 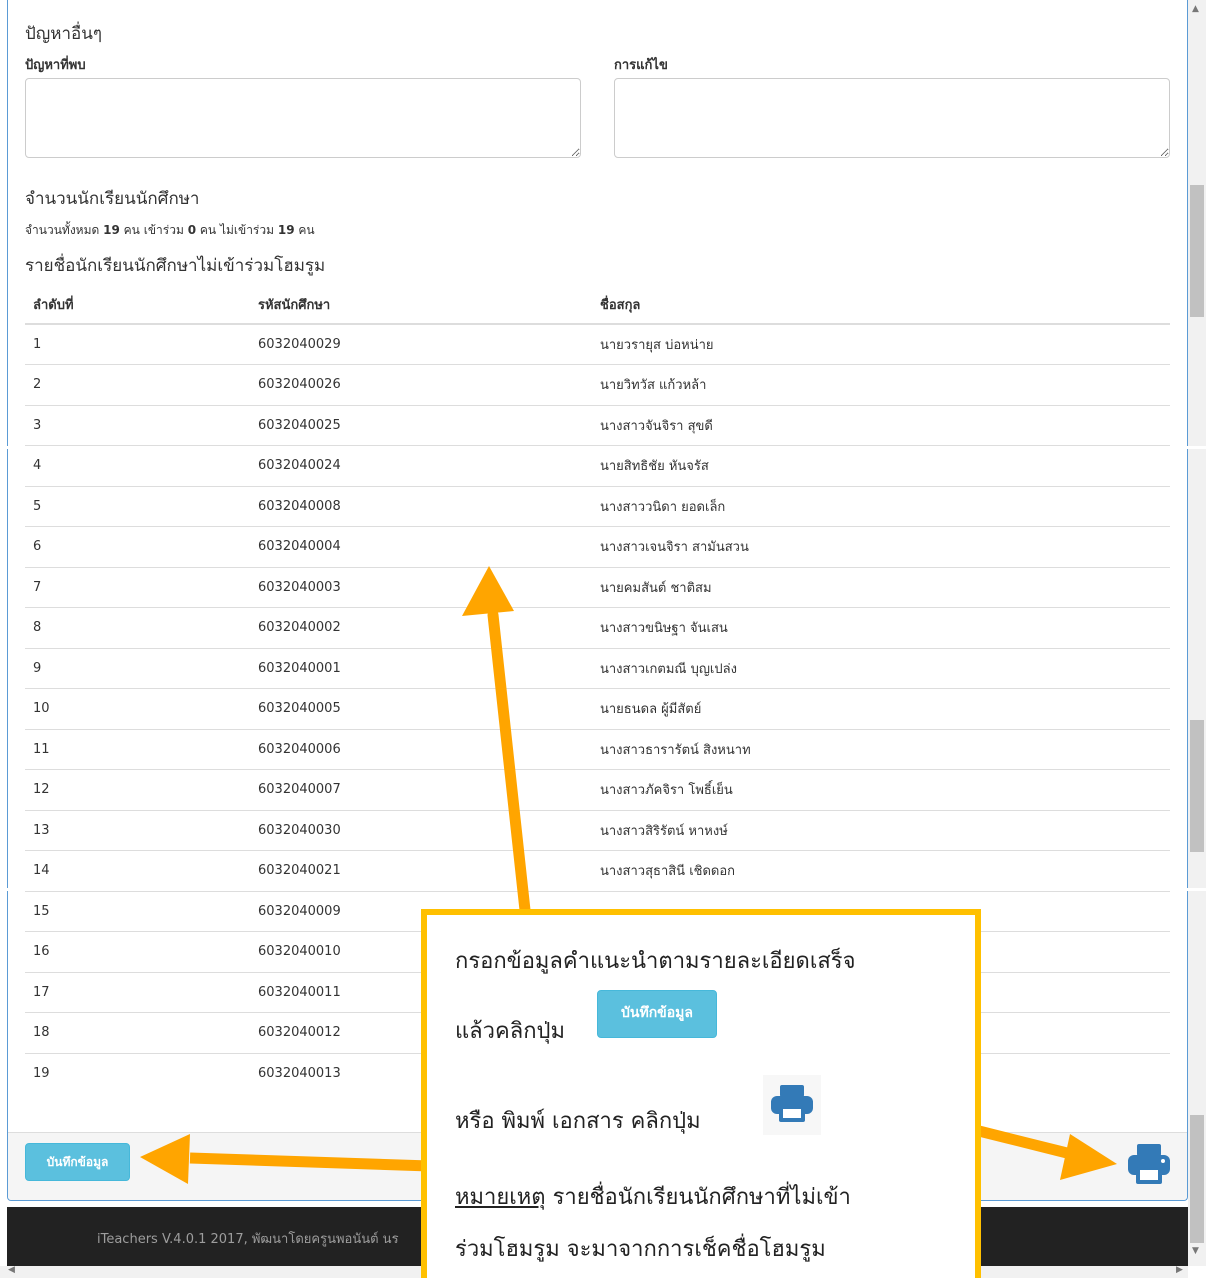 What do you see at coordinates (881, 708) in the screenshot?
I see `row-full-name: นายธนดล ผู้มีสัตย์` at bounding box center [881, 708].